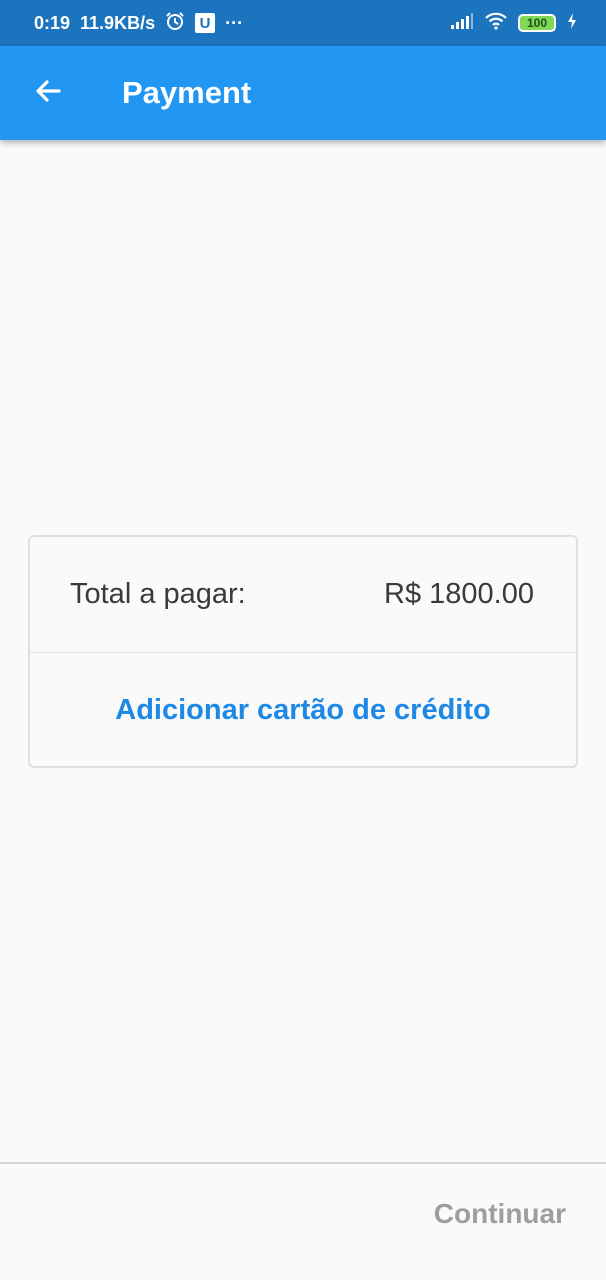 This screenshot has height=1280, width=606. What do you see at coordinates (496, 23) in the screenshot?
I see `wifi-icon` at bounding box center [496, 23].